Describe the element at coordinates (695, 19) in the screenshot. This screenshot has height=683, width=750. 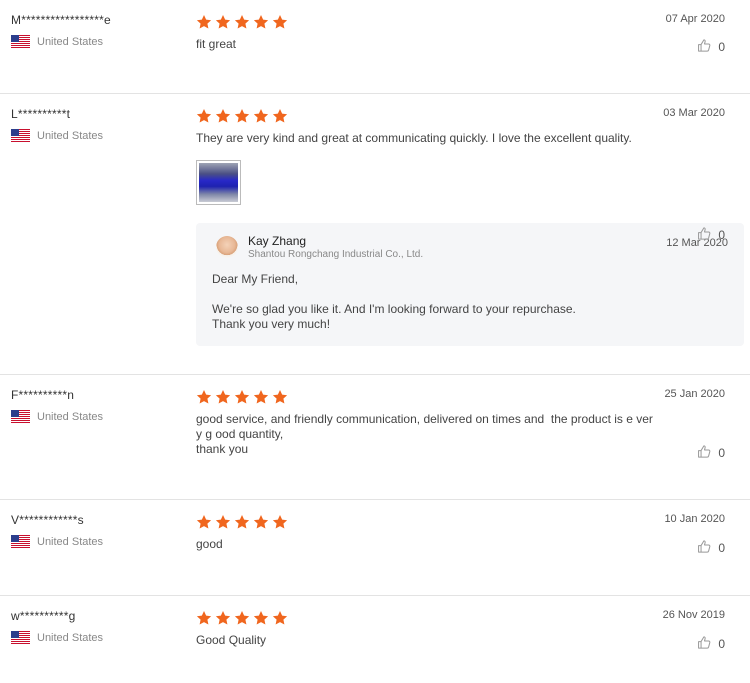
I see `review-date: 07 Apr 2020` at that location.